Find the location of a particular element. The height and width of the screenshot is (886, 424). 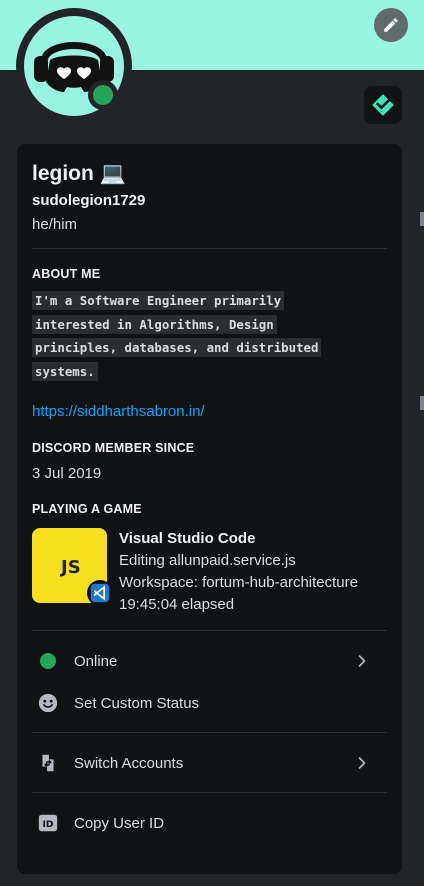

display-name: legion 💻 is located at coordinates (79, 173).